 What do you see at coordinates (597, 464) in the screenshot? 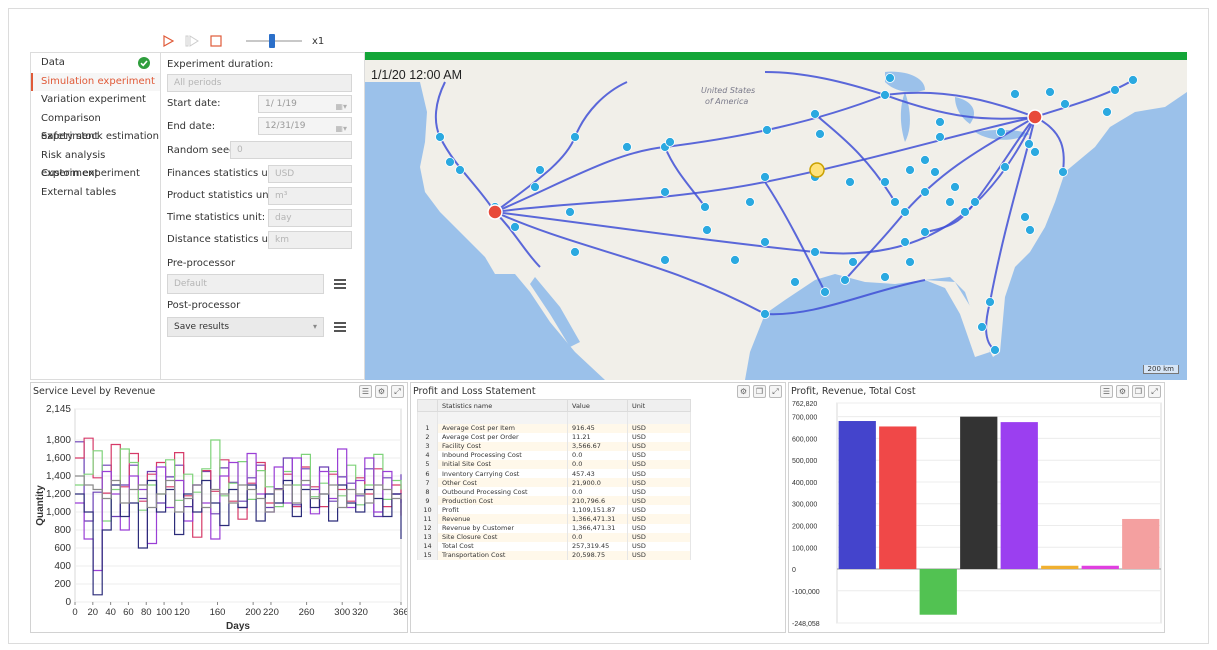
I see `value-cell: 0.0` at bounding box center [597, 464].